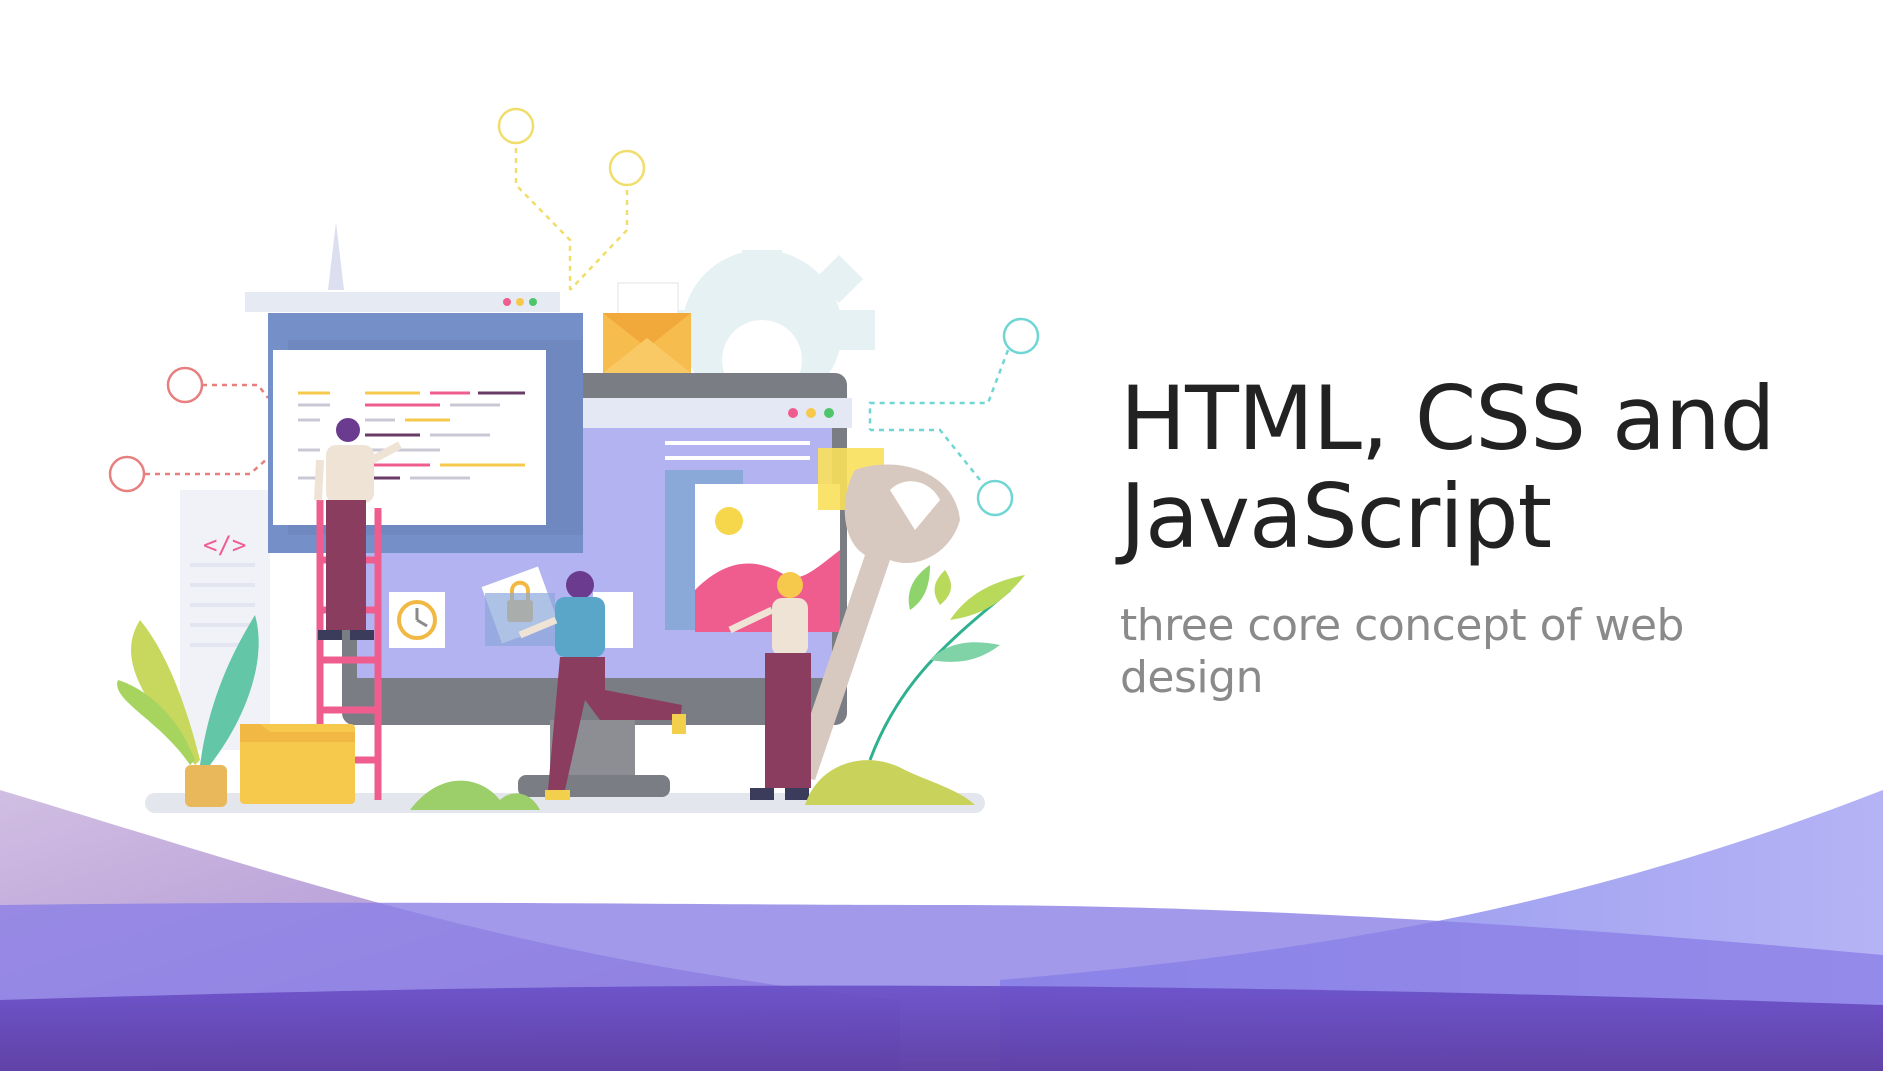 Image resolution: width=1883 pixels, height=1071 pixels. I want to click on spire, so click(336, 256).